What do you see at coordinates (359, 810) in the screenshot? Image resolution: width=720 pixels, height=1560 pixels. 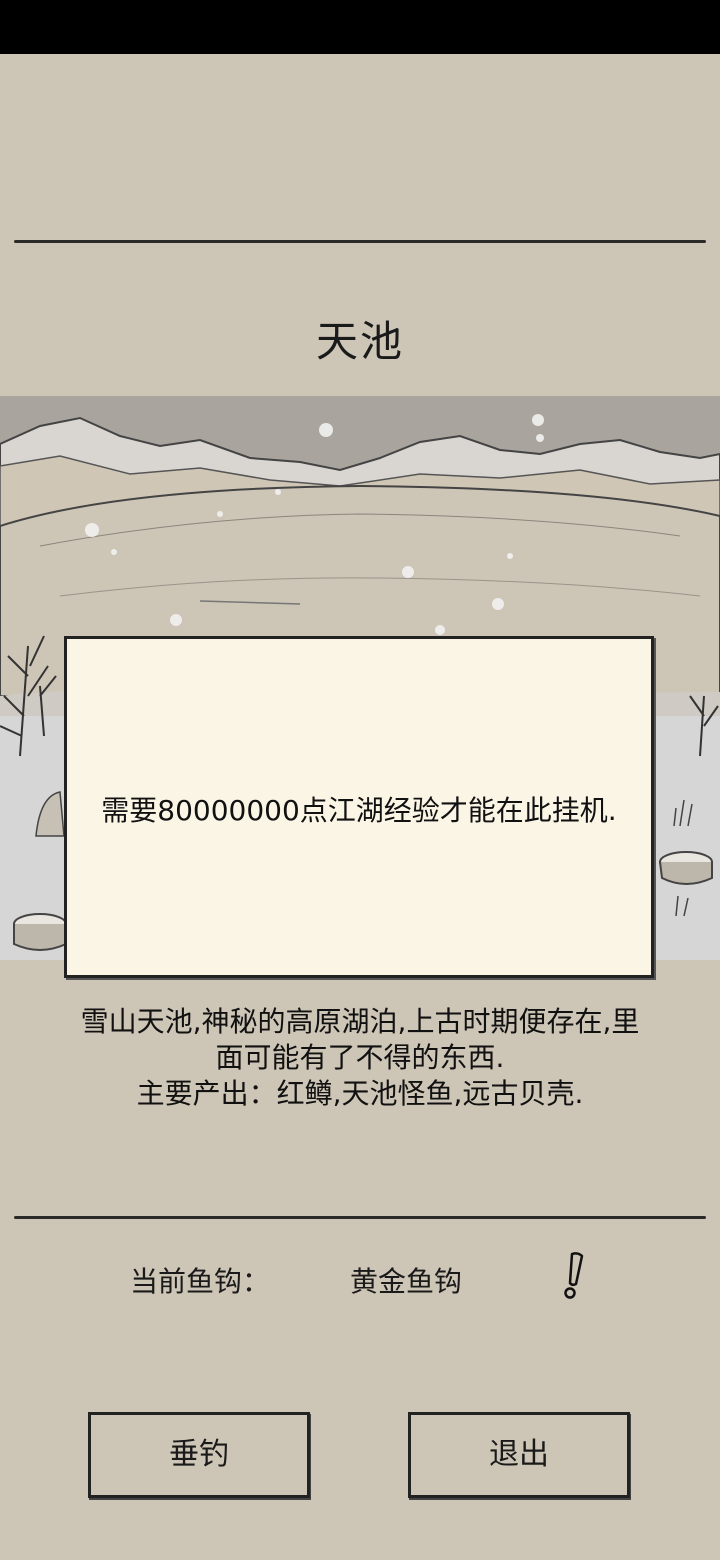 I see `requirement-message: 需要80000000点江湖经验才能在此挂机.` at bounding box center [359, 810].